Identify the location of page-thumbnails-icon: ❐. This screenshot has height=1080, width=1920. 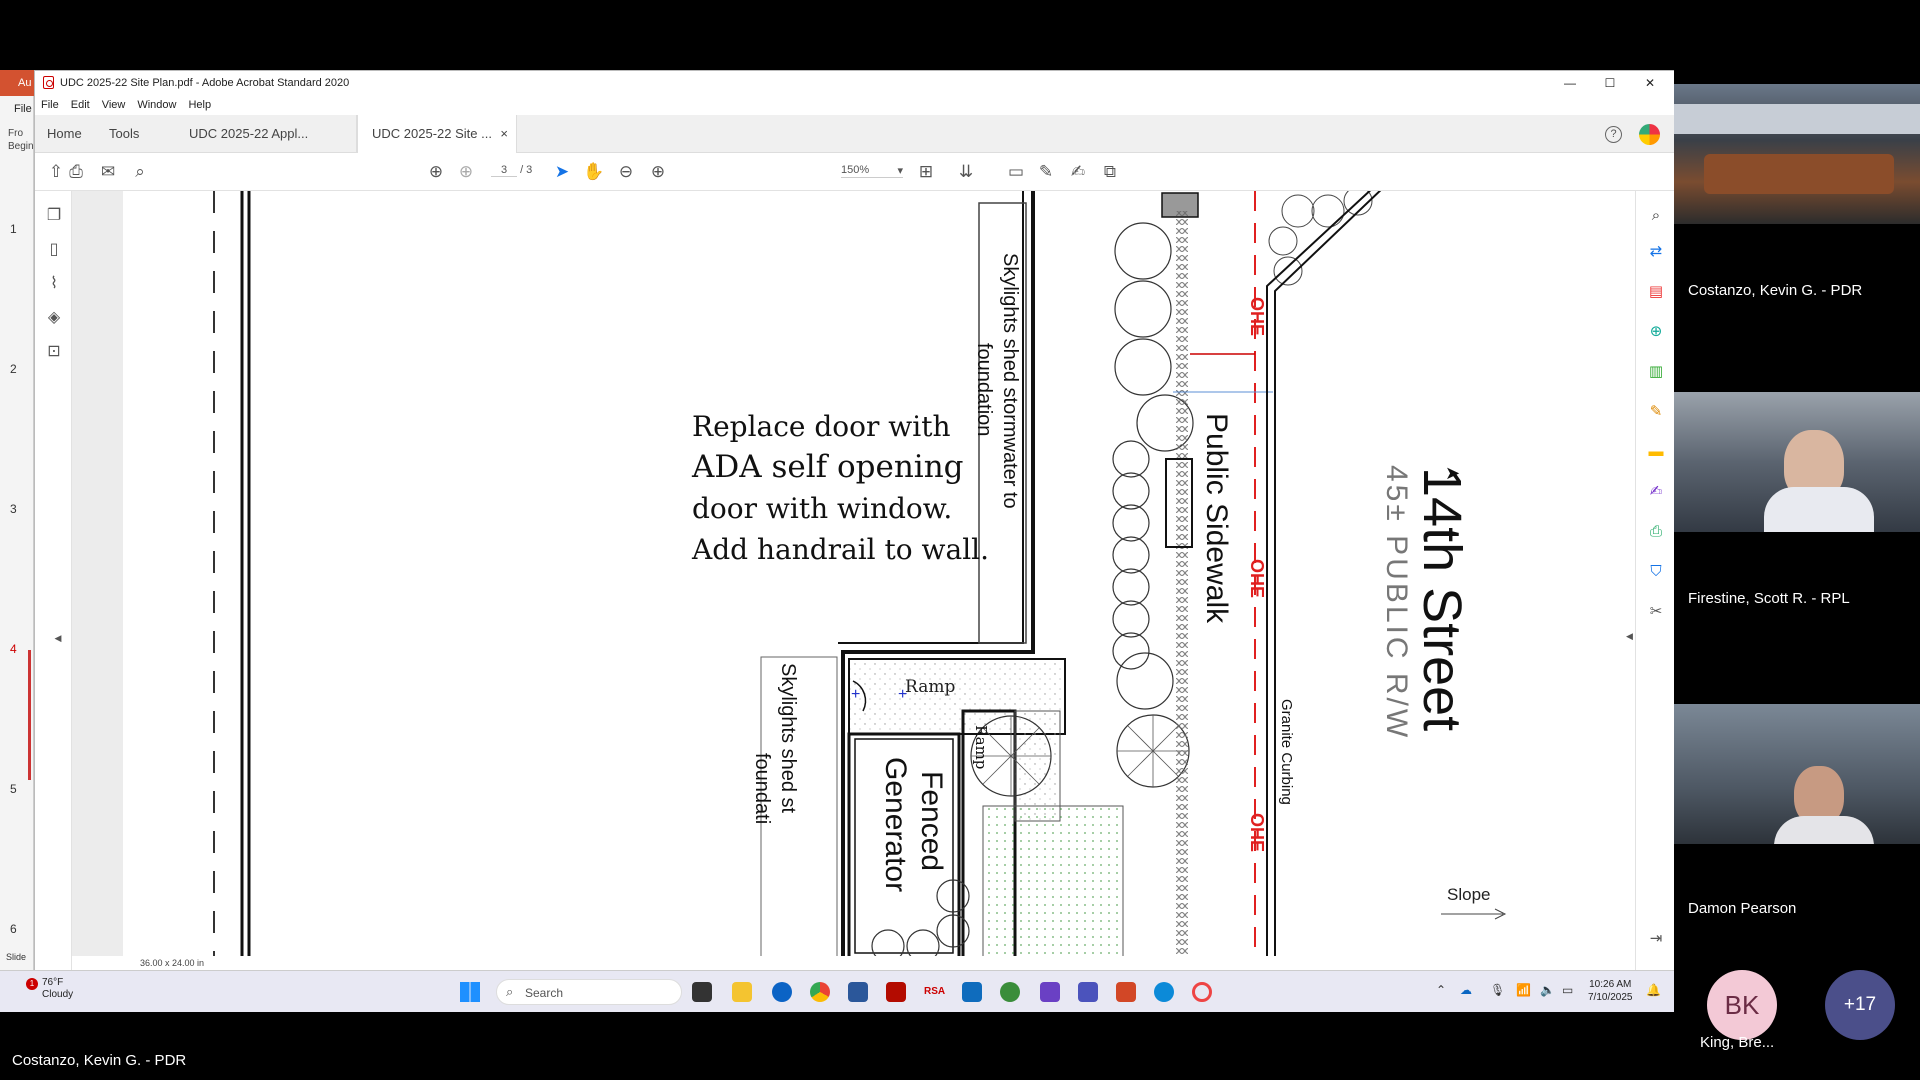
(54, 216).